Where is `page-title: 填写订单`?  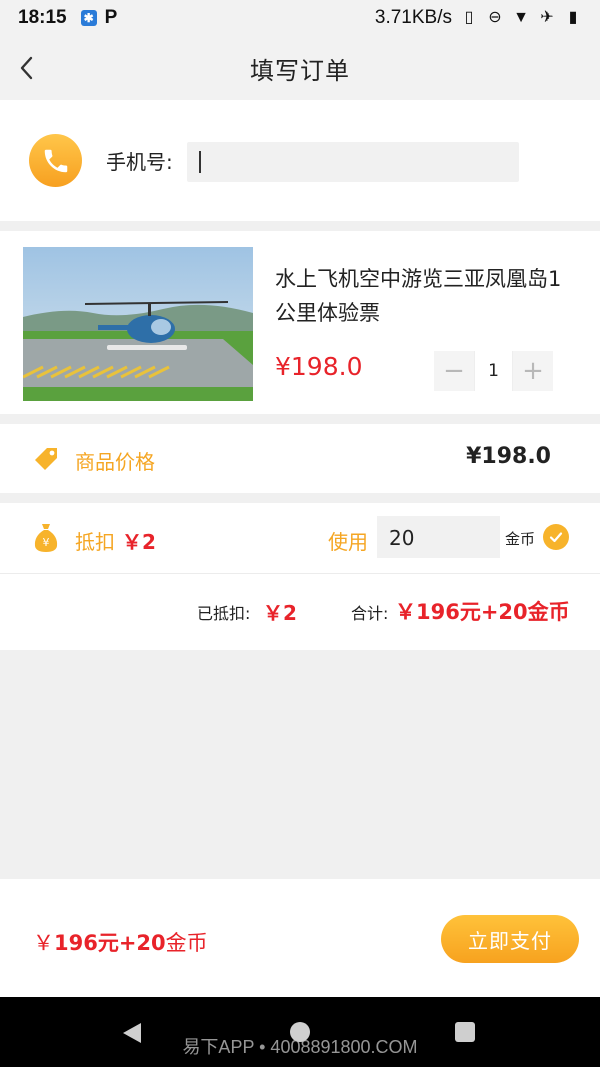 page-title: 填写订单 is located at coordinates (300, 70).